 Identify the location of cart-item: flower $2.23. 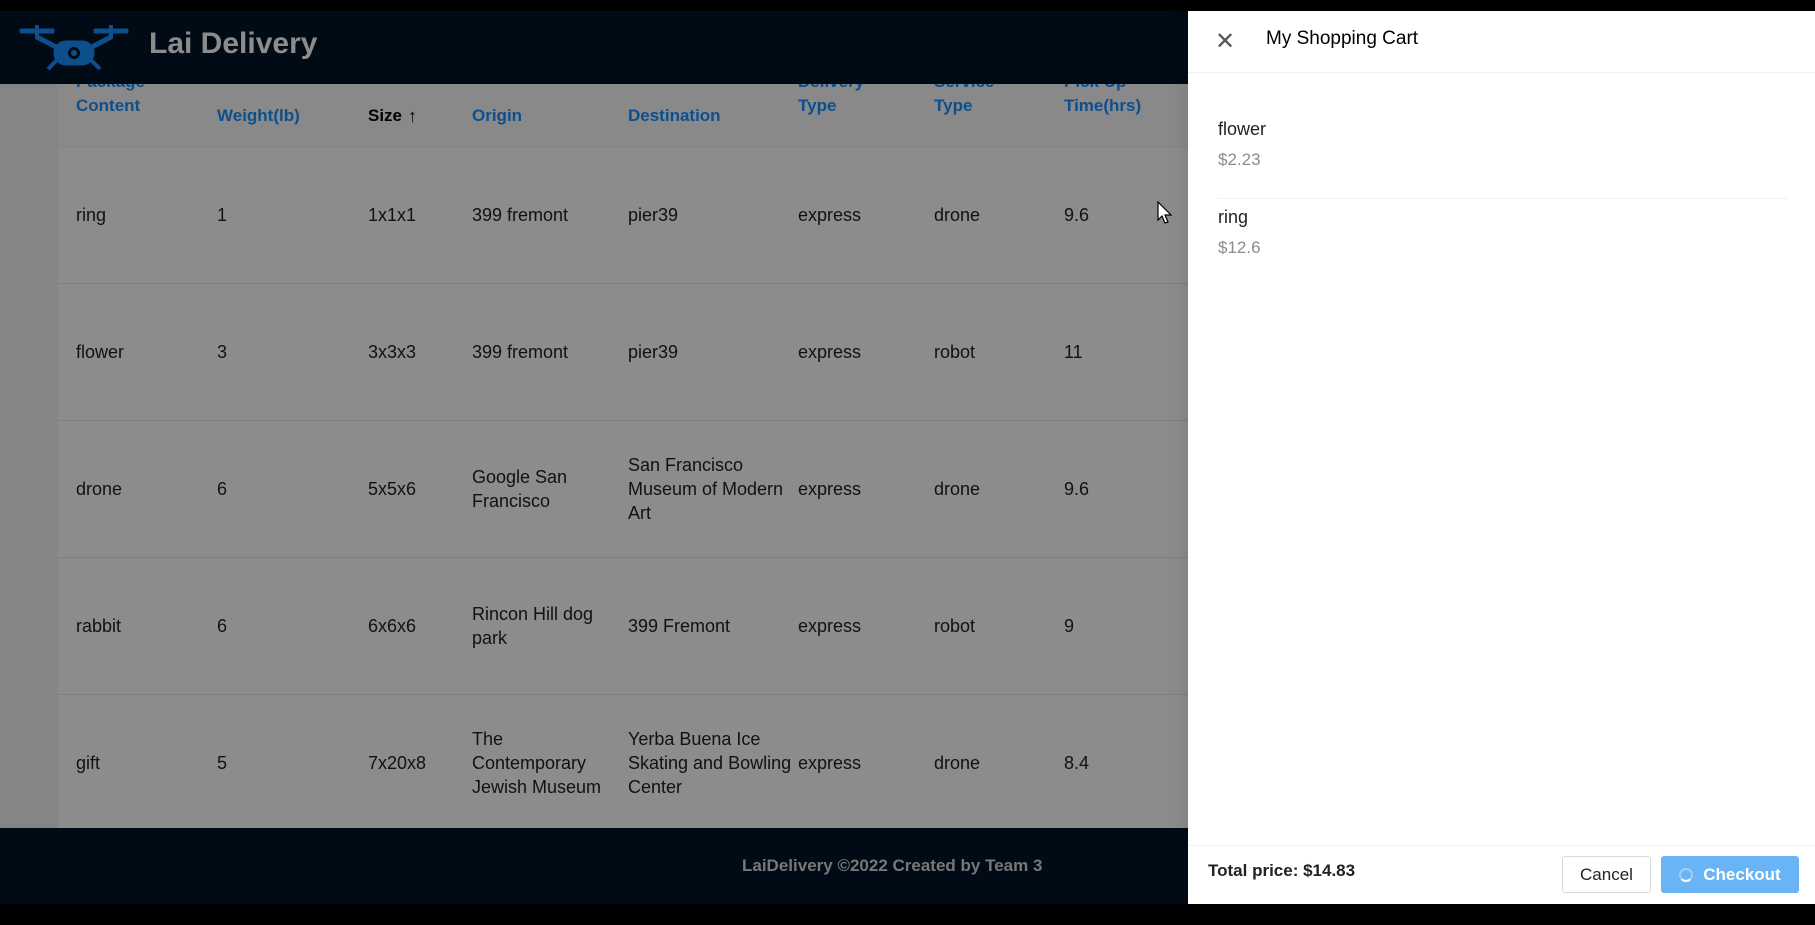
(1503, 155).